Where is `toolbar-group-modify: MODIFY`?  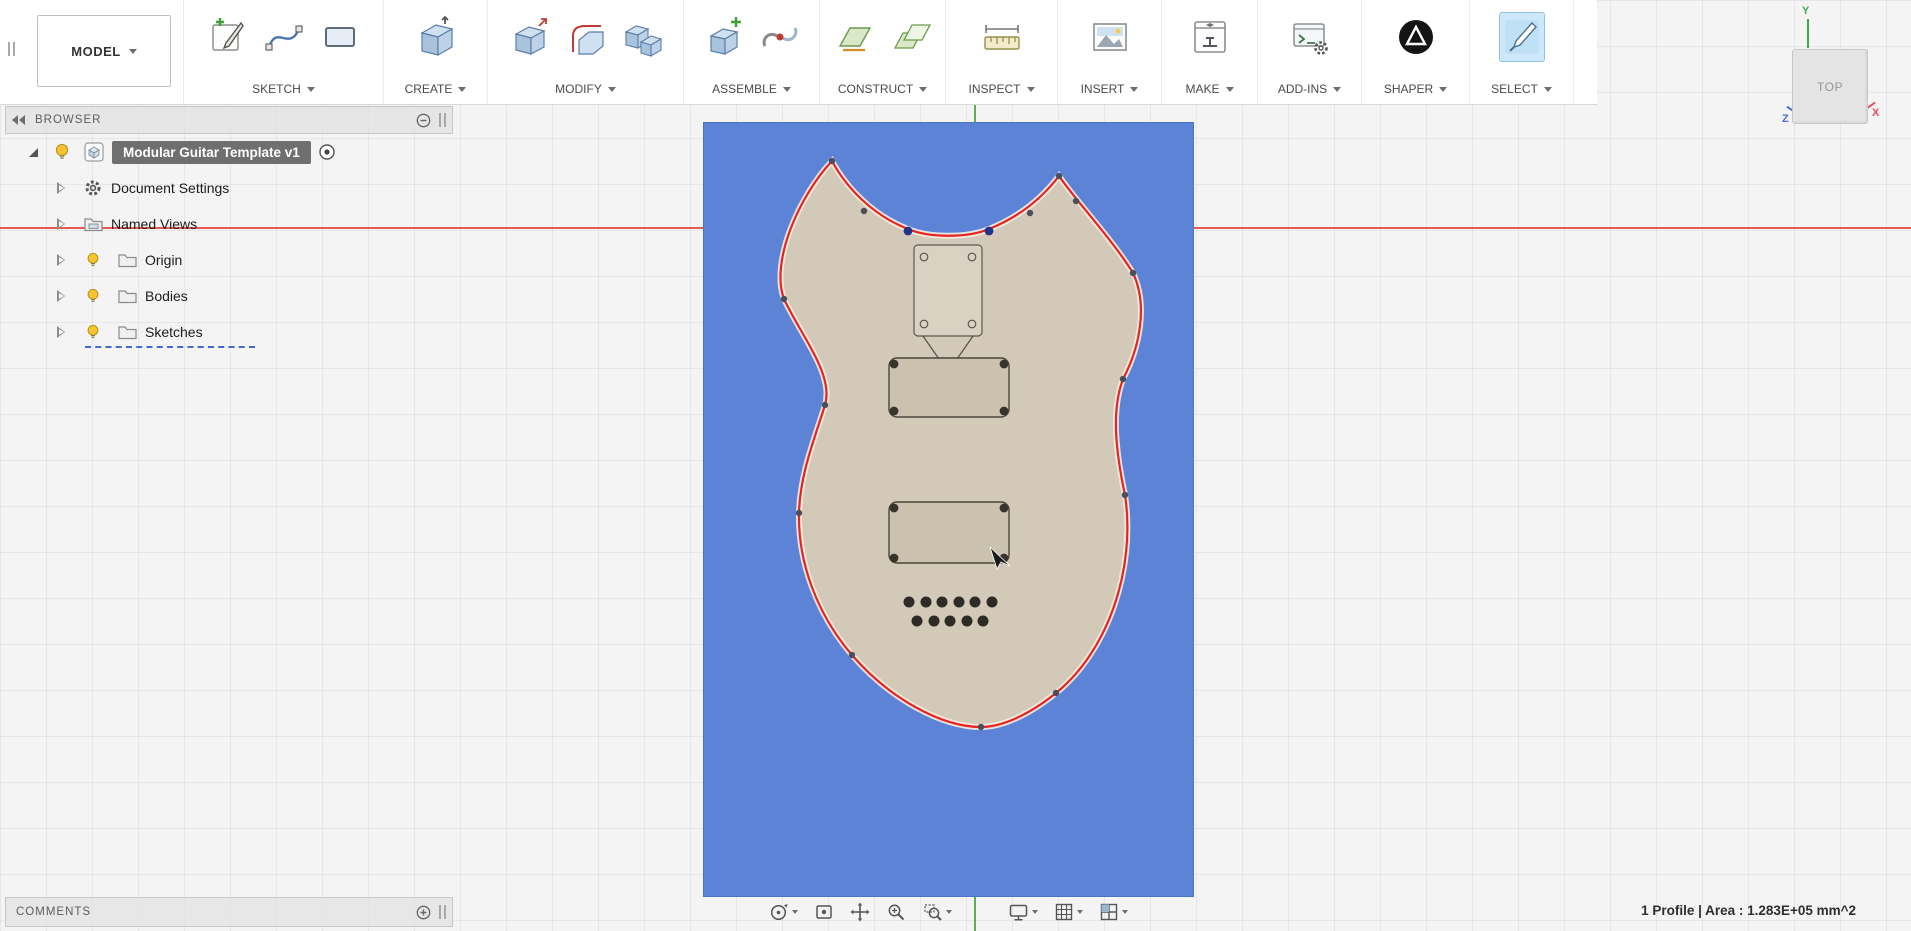 toolbar-group-modify: MODIFY is located at coordinates (586, 52).